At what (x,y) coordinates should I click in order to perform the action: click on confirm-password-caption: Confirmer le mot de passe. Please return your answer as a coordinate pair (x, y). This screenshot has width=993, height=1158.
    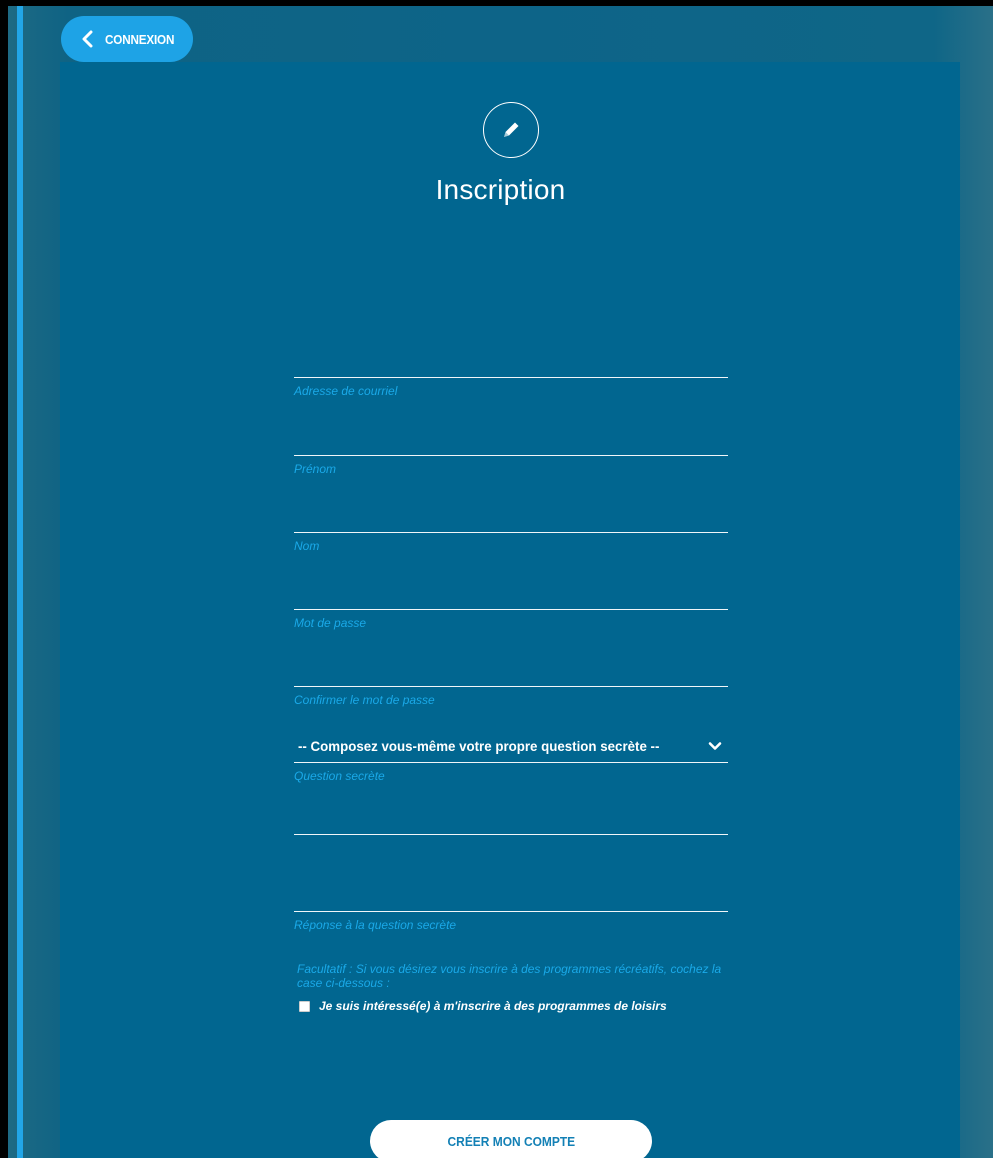
    Looking at the image, I should click on (364, 700).